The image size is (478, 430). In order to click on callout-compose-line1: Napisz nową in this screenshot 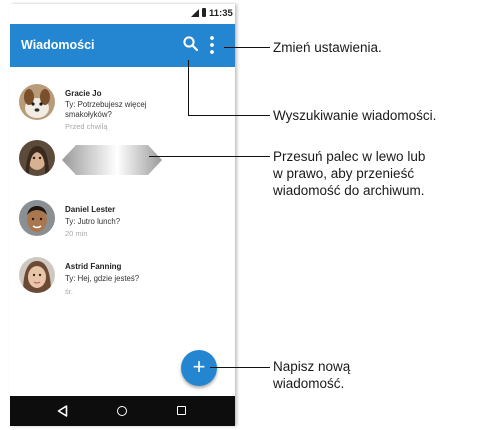, I will do `click(312, 366)`.